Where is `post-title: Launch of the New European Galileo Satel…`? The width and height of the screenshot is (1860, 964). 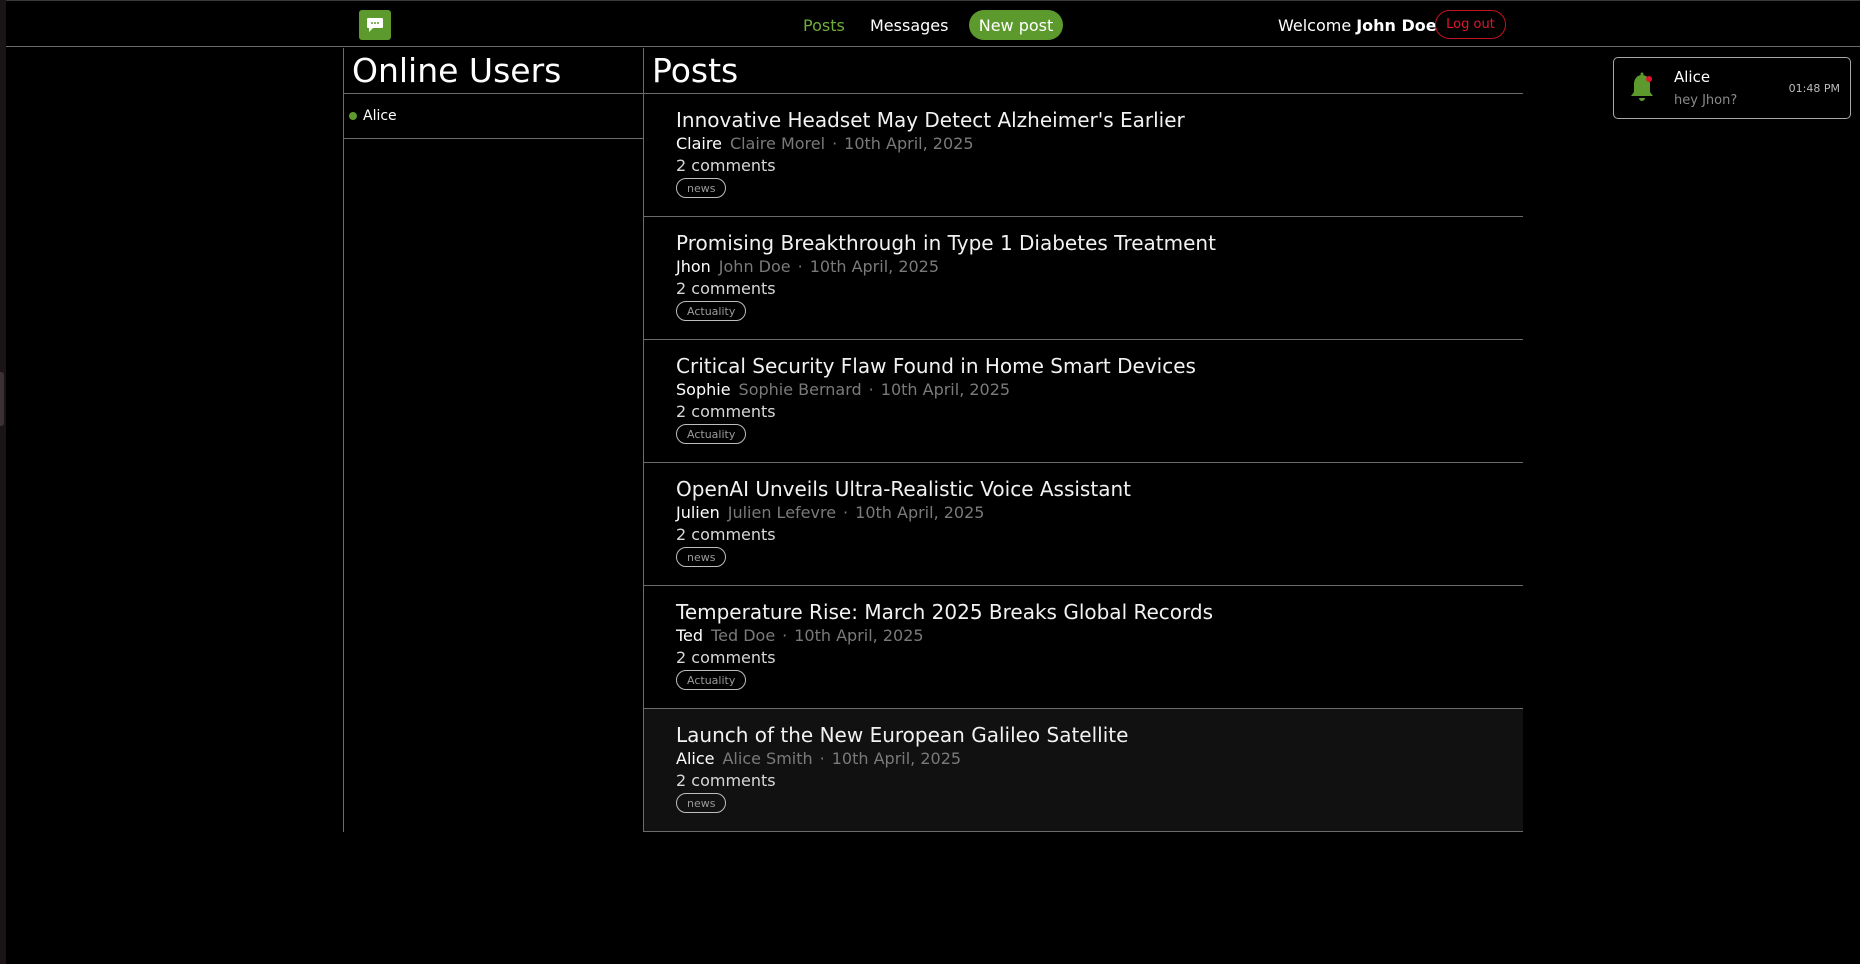 post-title: Launch of the New European Galileo Satel… is located at coordinates (902, 735).